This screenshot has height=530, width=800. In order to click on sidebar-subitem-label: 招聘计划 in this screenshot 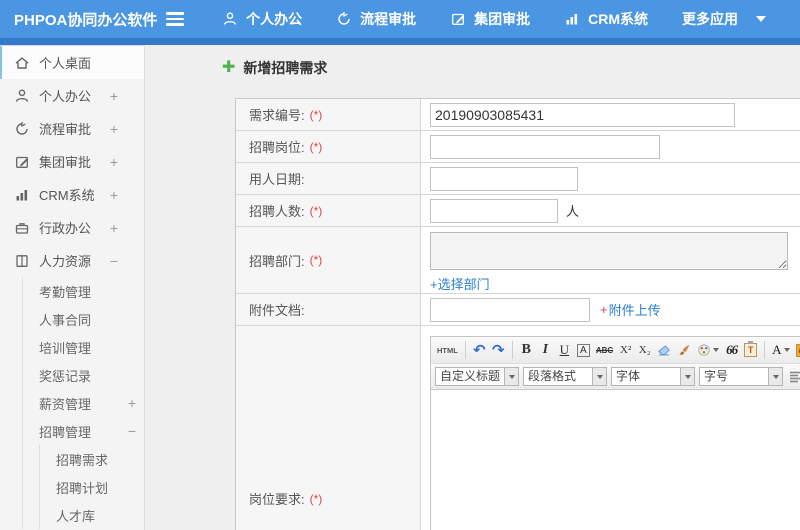, I will do `click(82, 488)`.